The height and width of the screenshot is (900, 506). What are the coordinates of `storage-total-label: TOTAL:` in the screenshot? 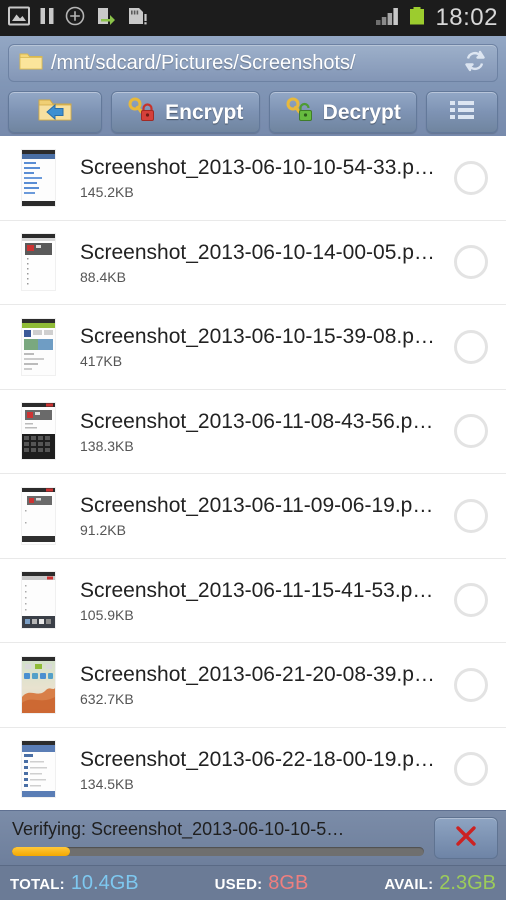 It's located at (37, 884).